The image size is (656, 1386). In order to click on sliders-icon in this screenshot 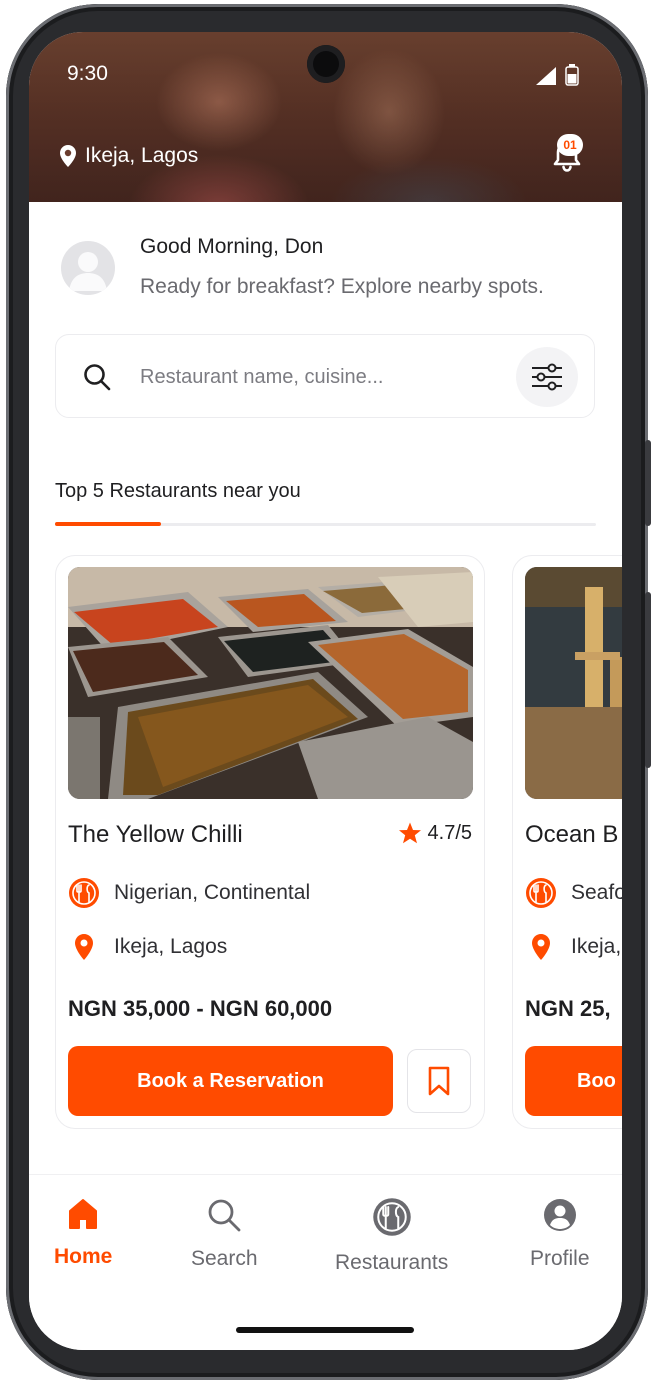, I will do `click(547, 377)`.